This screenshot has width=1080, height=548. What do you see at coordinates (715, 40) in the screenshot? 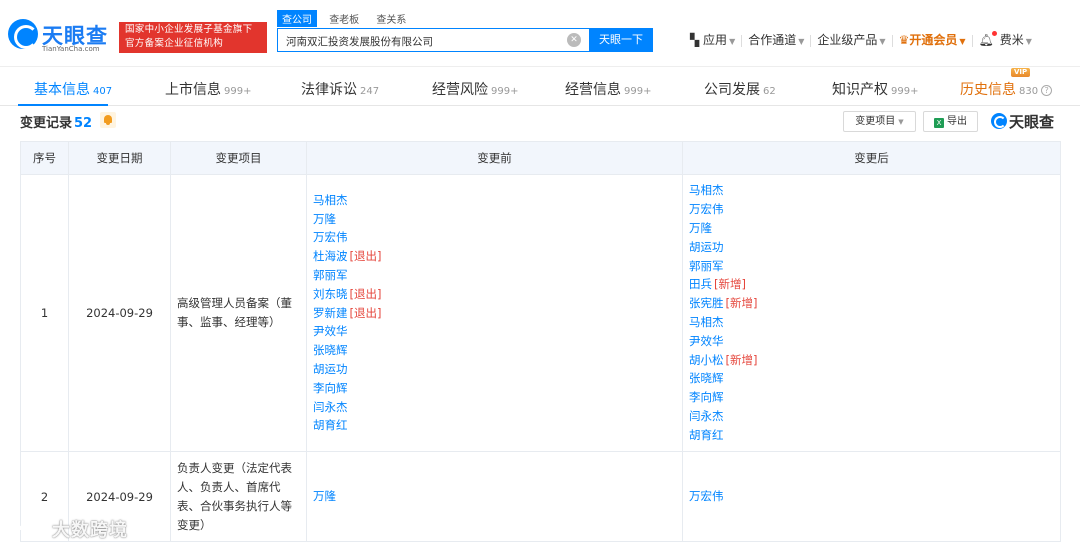
I see `nav-app-label: 应用` at bounding box center [715, 40].